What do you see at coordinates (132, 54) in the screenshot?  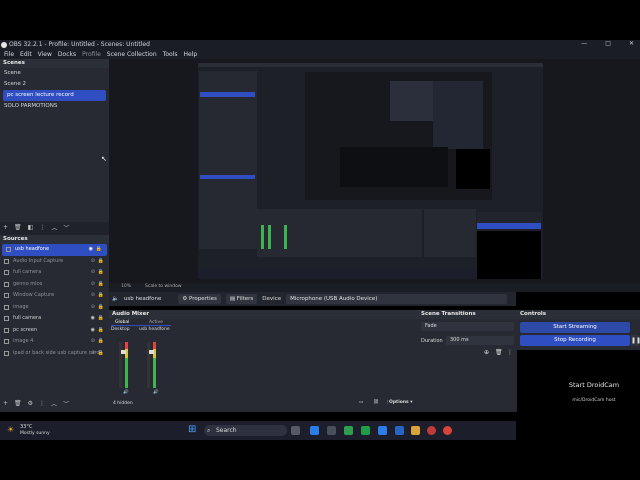 I see `menu-scene-collection: Scene Collection` at bounding box center [132, 54].